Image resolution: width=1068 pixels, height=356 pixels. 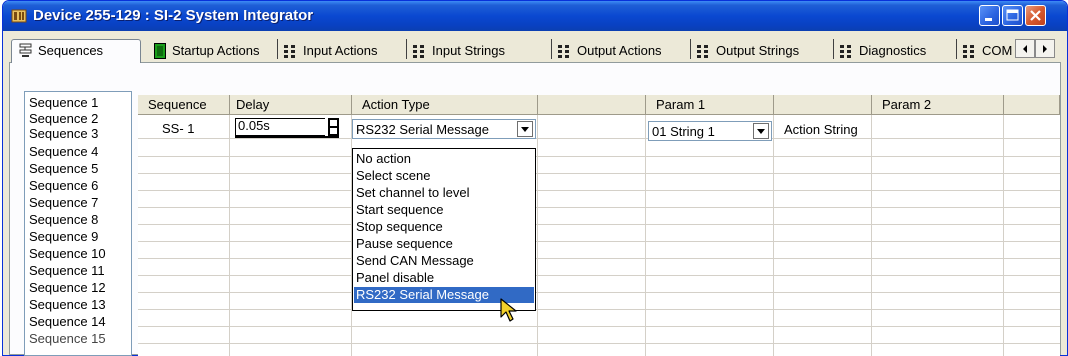 I want to click on list-item: Sequence 9, so click(x=63, y=236).